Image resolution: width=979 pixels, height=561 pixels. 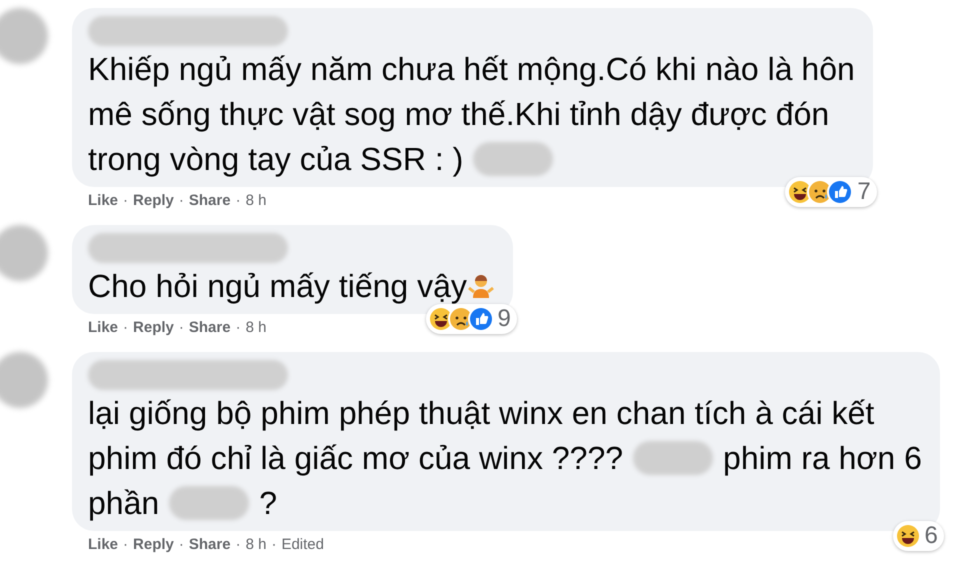 I want to click on comment-text: phần, so click(x=124, y=503).